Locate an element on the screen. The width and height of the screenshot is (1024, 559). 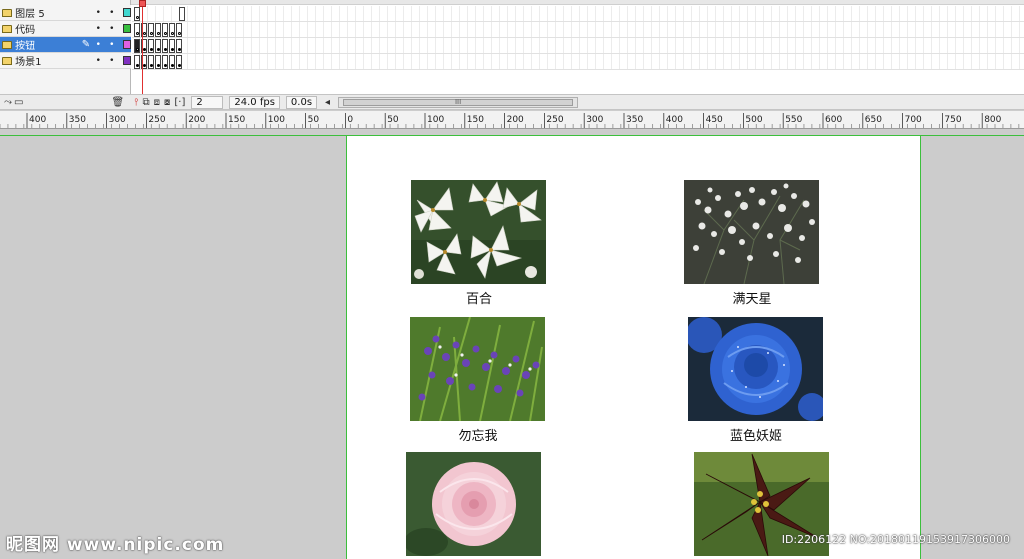
timeline-header-strip is located at coordinates (512, 2).